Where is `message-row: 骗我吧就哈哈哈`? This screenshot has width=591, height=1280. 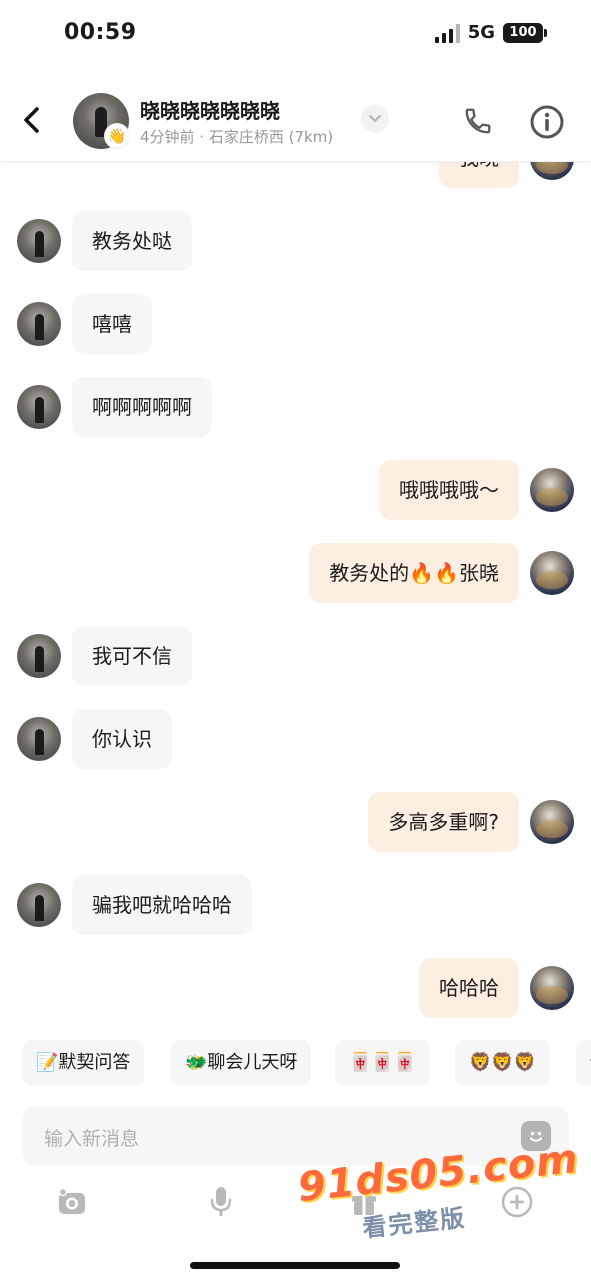
message-row: 骗我吧就哈哈哈 is located at coordinates (295, 905).